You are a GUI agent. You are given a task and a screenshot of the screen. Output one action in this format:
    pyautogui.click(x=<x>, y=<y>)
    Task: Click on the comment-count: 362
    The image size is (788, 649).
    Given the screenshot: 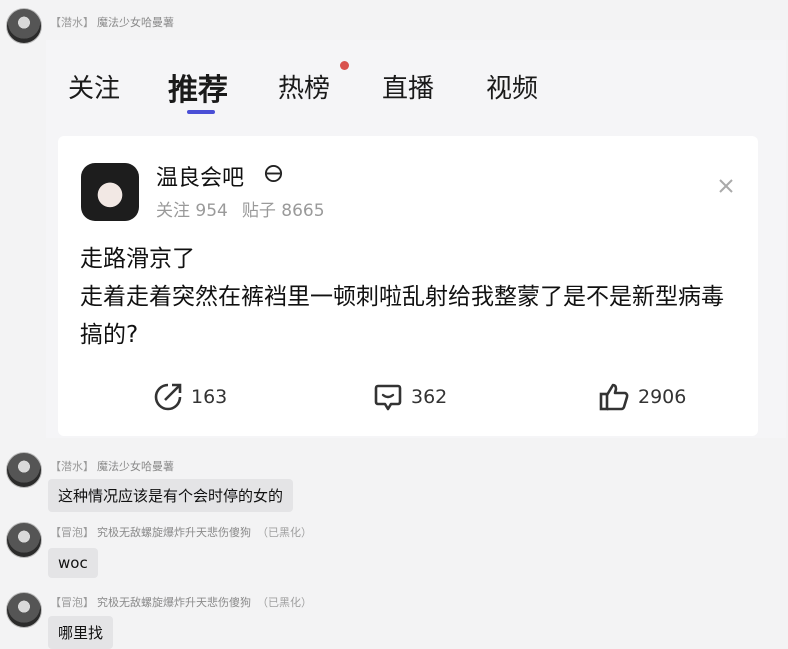 What is the action you would take?
    pyautogui.click(x=429, y=397)
    